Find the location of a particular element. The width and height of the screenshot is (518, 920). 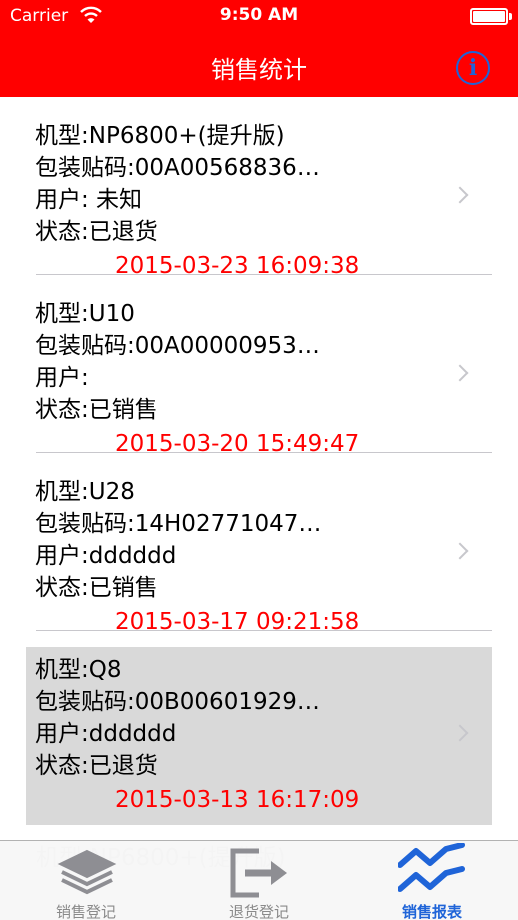

tab-label: 销售登记 is located at coordinates (85, 911).